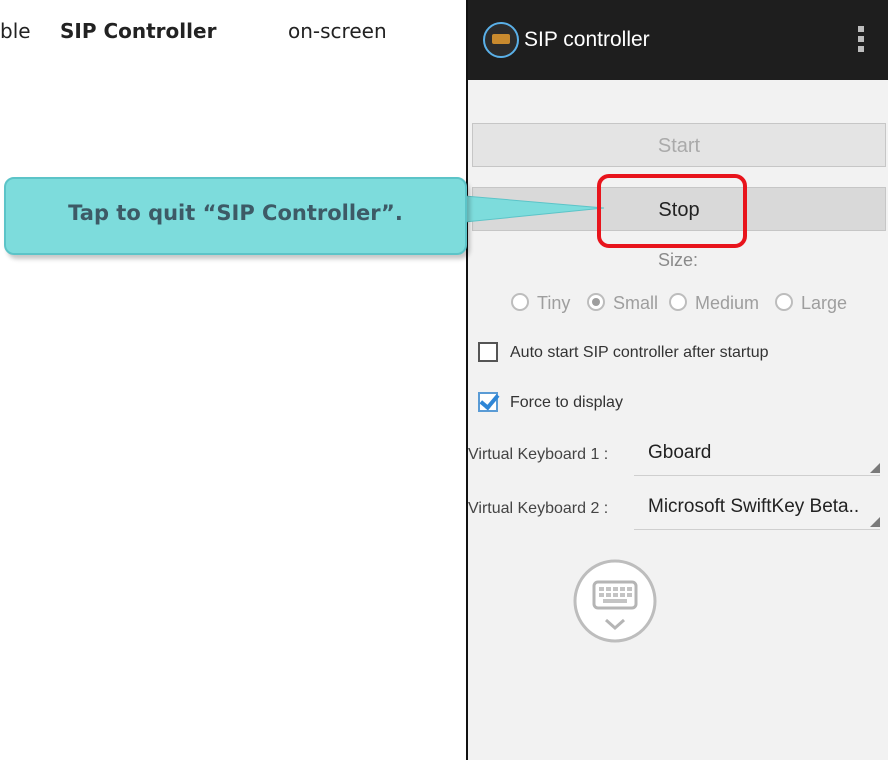 This screenshot has height=760, width=888. What do you see at coordinates (678, 40) in the screenshot?
I see `action-bar: SIP controller` at bounding box center [678, 40].